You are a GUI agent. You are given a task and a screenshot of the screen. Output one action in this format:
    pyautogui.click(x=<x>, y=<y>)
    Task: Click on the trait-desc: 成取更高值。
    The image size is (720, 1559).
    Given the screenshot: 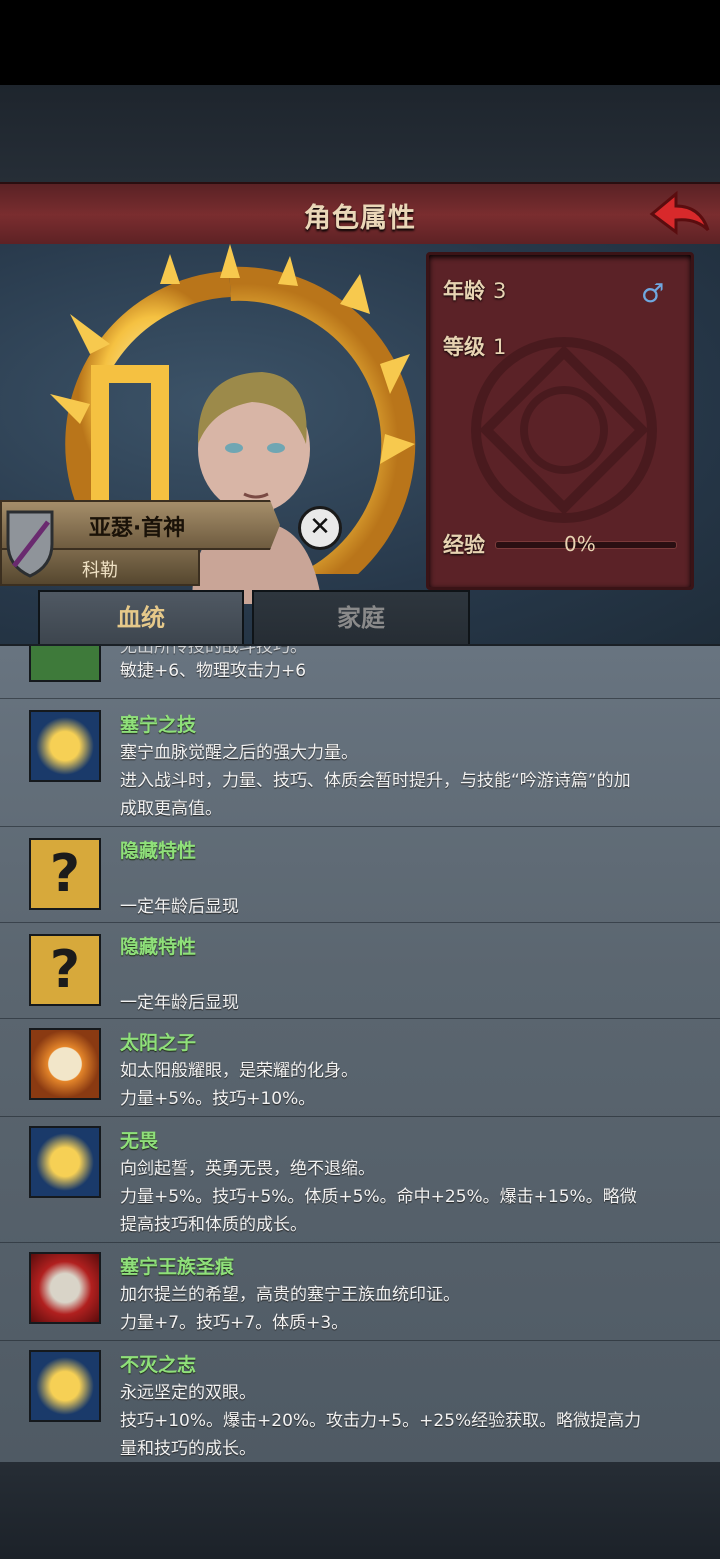 What is the action you would take?
    pyautogui.click(x=171, y=809)
    